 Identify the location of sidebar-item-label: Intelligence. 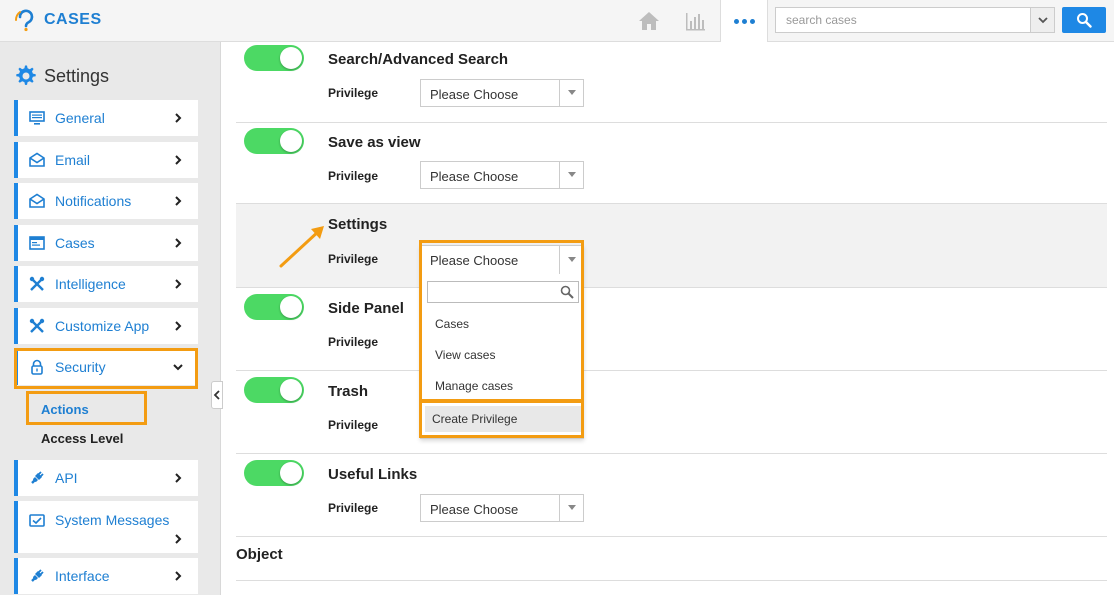
(90, 284).